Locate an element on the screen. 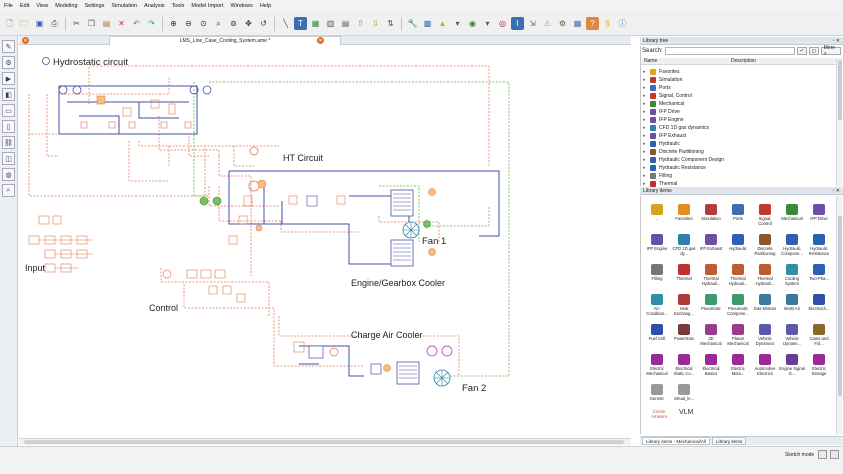 The image size is (843, 474). library-item: Electrical Basics is located at coordinates (711, 367).